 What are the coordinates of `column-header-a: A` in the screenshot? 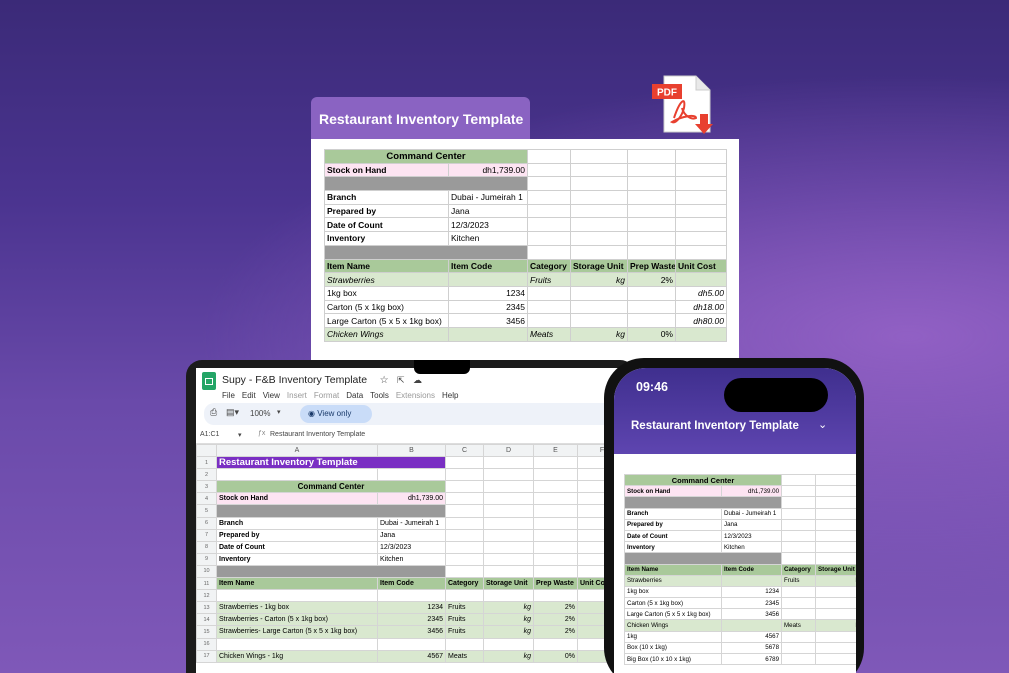 It's located at (297, 450).